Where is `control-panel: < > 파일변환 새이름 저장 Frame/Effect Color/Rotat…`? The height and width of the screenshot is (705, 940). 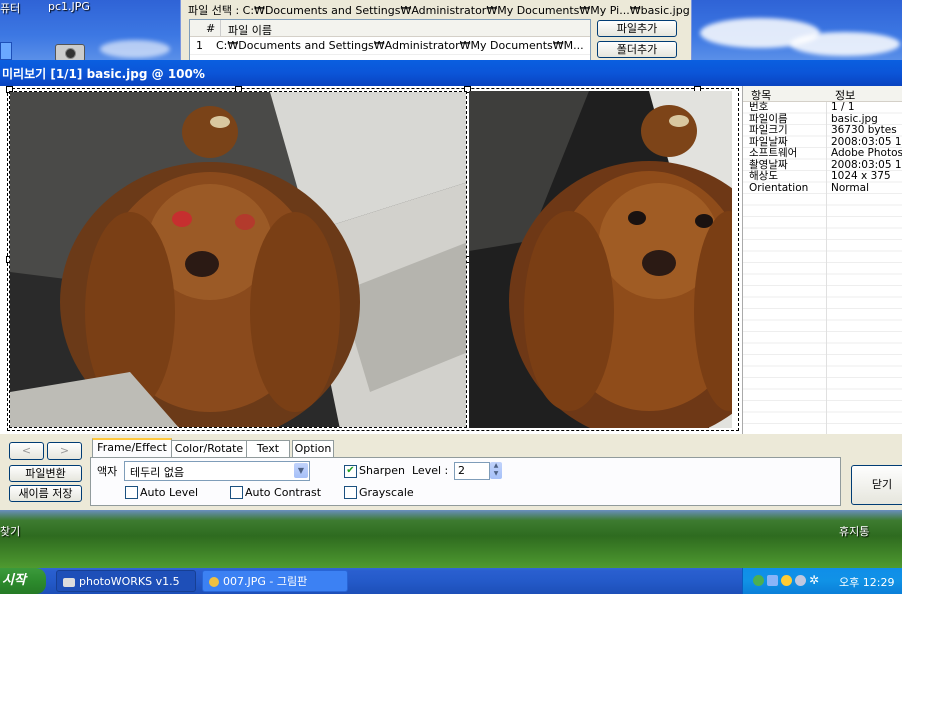
control-panel: < > 파일변환 새이름 저장 Frame/Effect Color/Rotat… is located at coordinates (451, 472).